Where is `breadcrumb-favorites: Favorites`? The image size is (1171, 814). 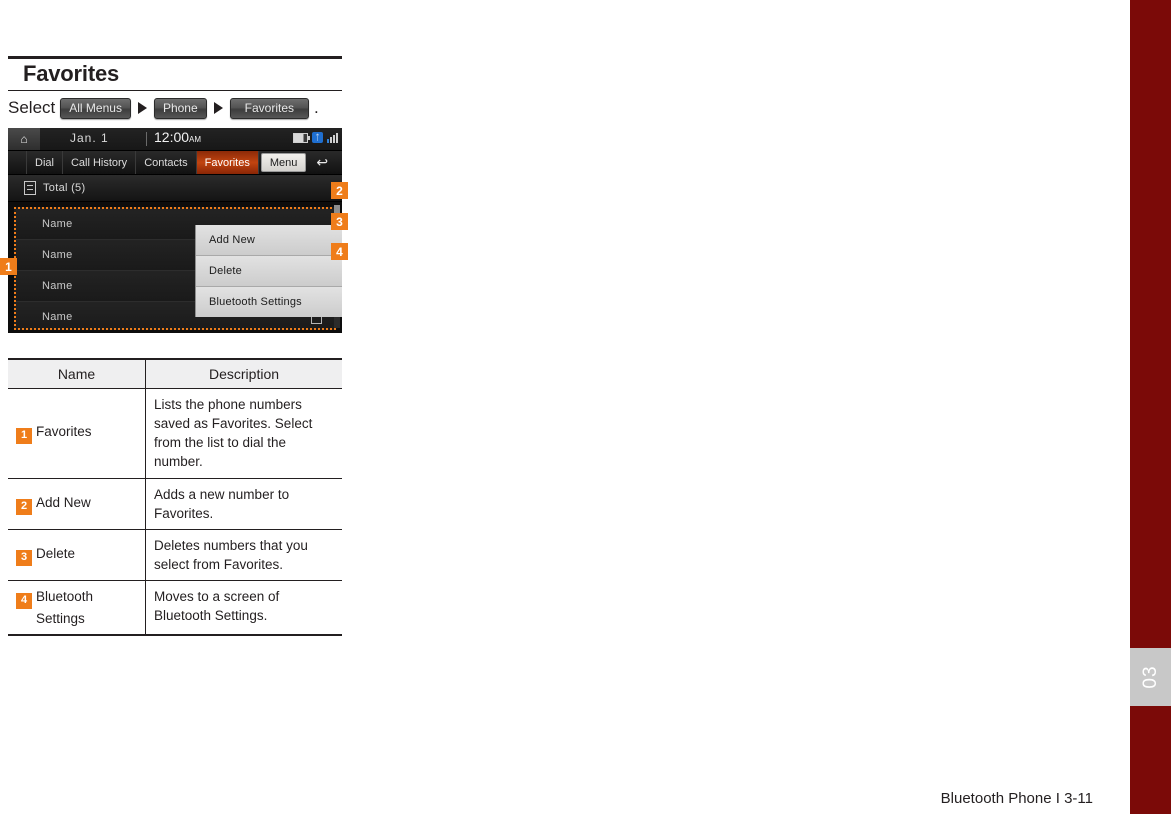
breadcrumb-favorites: Favorites is located at coordinates (269, 108).